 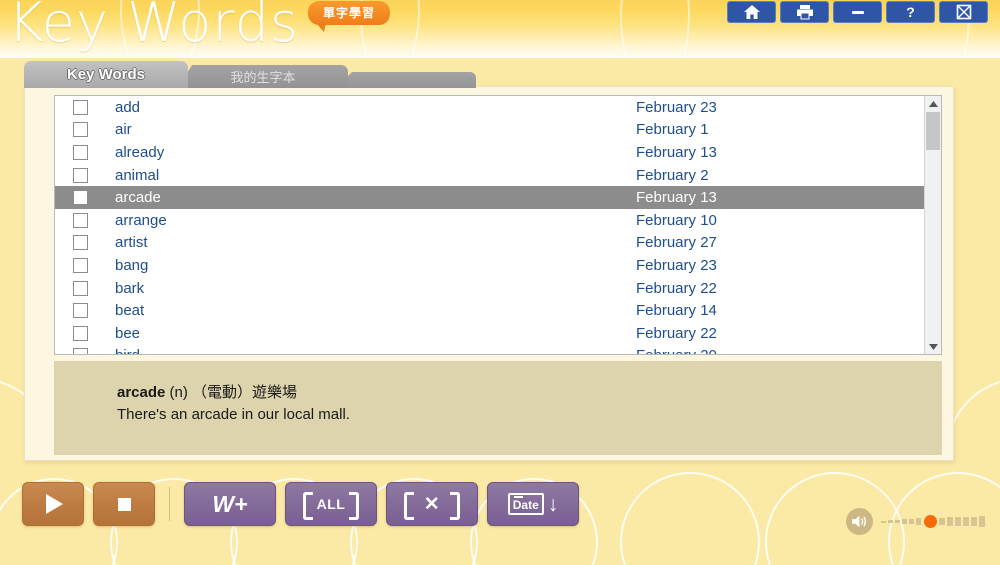 I want to click on header-badge: 單字學習, so click(x=349, y=16).